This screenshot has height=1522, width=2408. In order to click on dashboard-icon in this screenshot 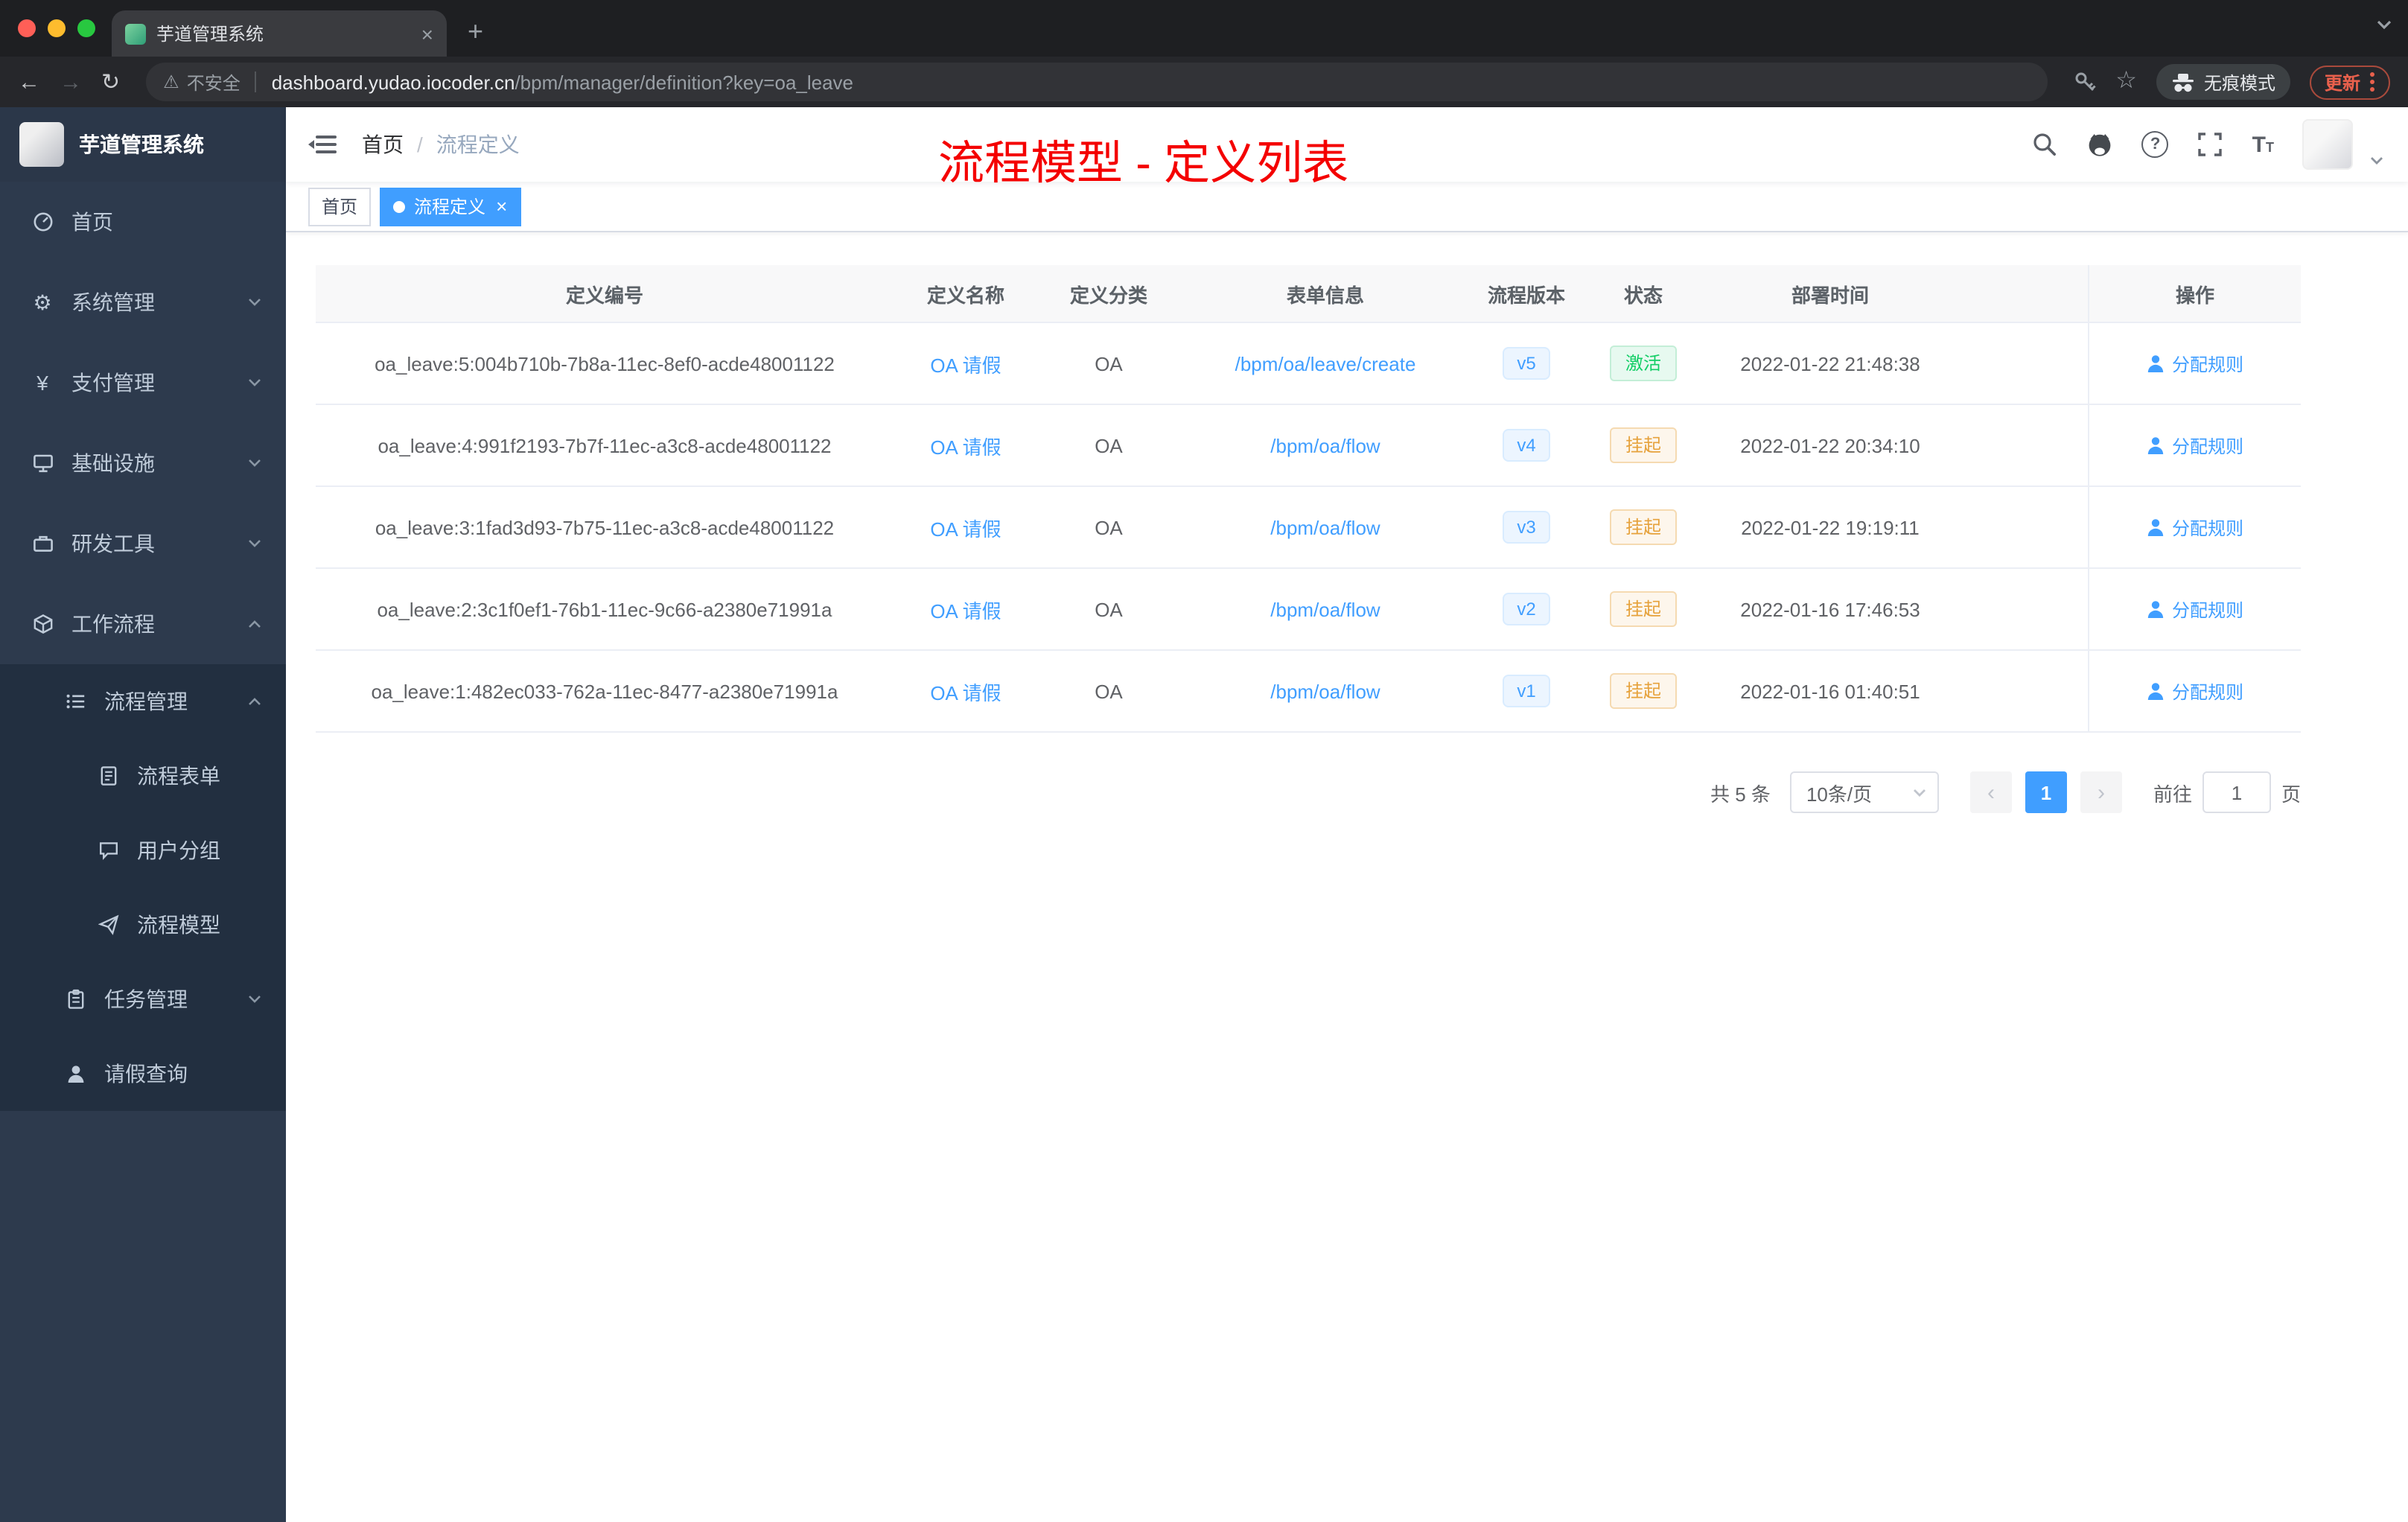, I will do `click(42, 221)`.